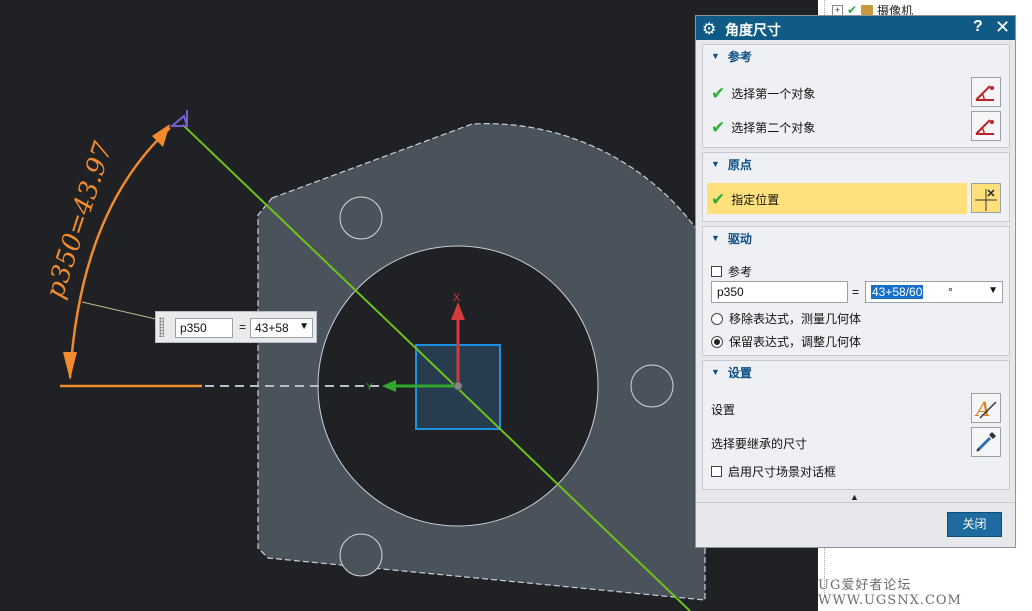 This screenshot has width=1032, height=611. I want to click on text-style-icon: A, so click(985, 409).